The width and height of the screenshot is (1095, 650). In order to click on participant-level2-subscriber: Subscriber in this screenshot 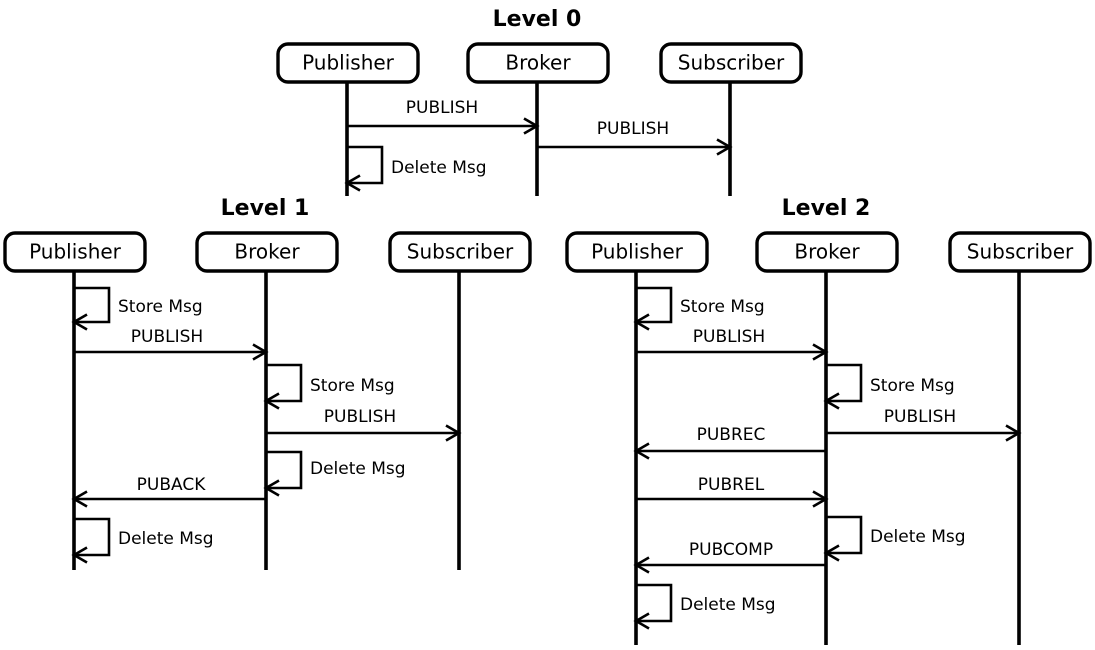, I will do `click(1020, 252)`.